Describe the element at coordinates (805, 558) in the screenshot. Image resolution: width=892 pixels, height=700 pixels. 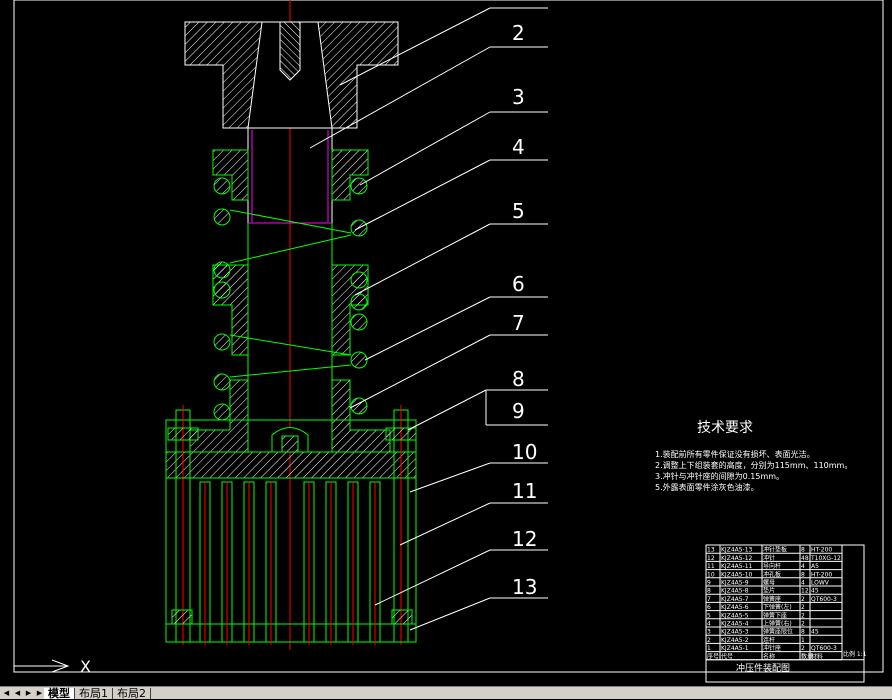
I see `bom-cell: 48` at that location.